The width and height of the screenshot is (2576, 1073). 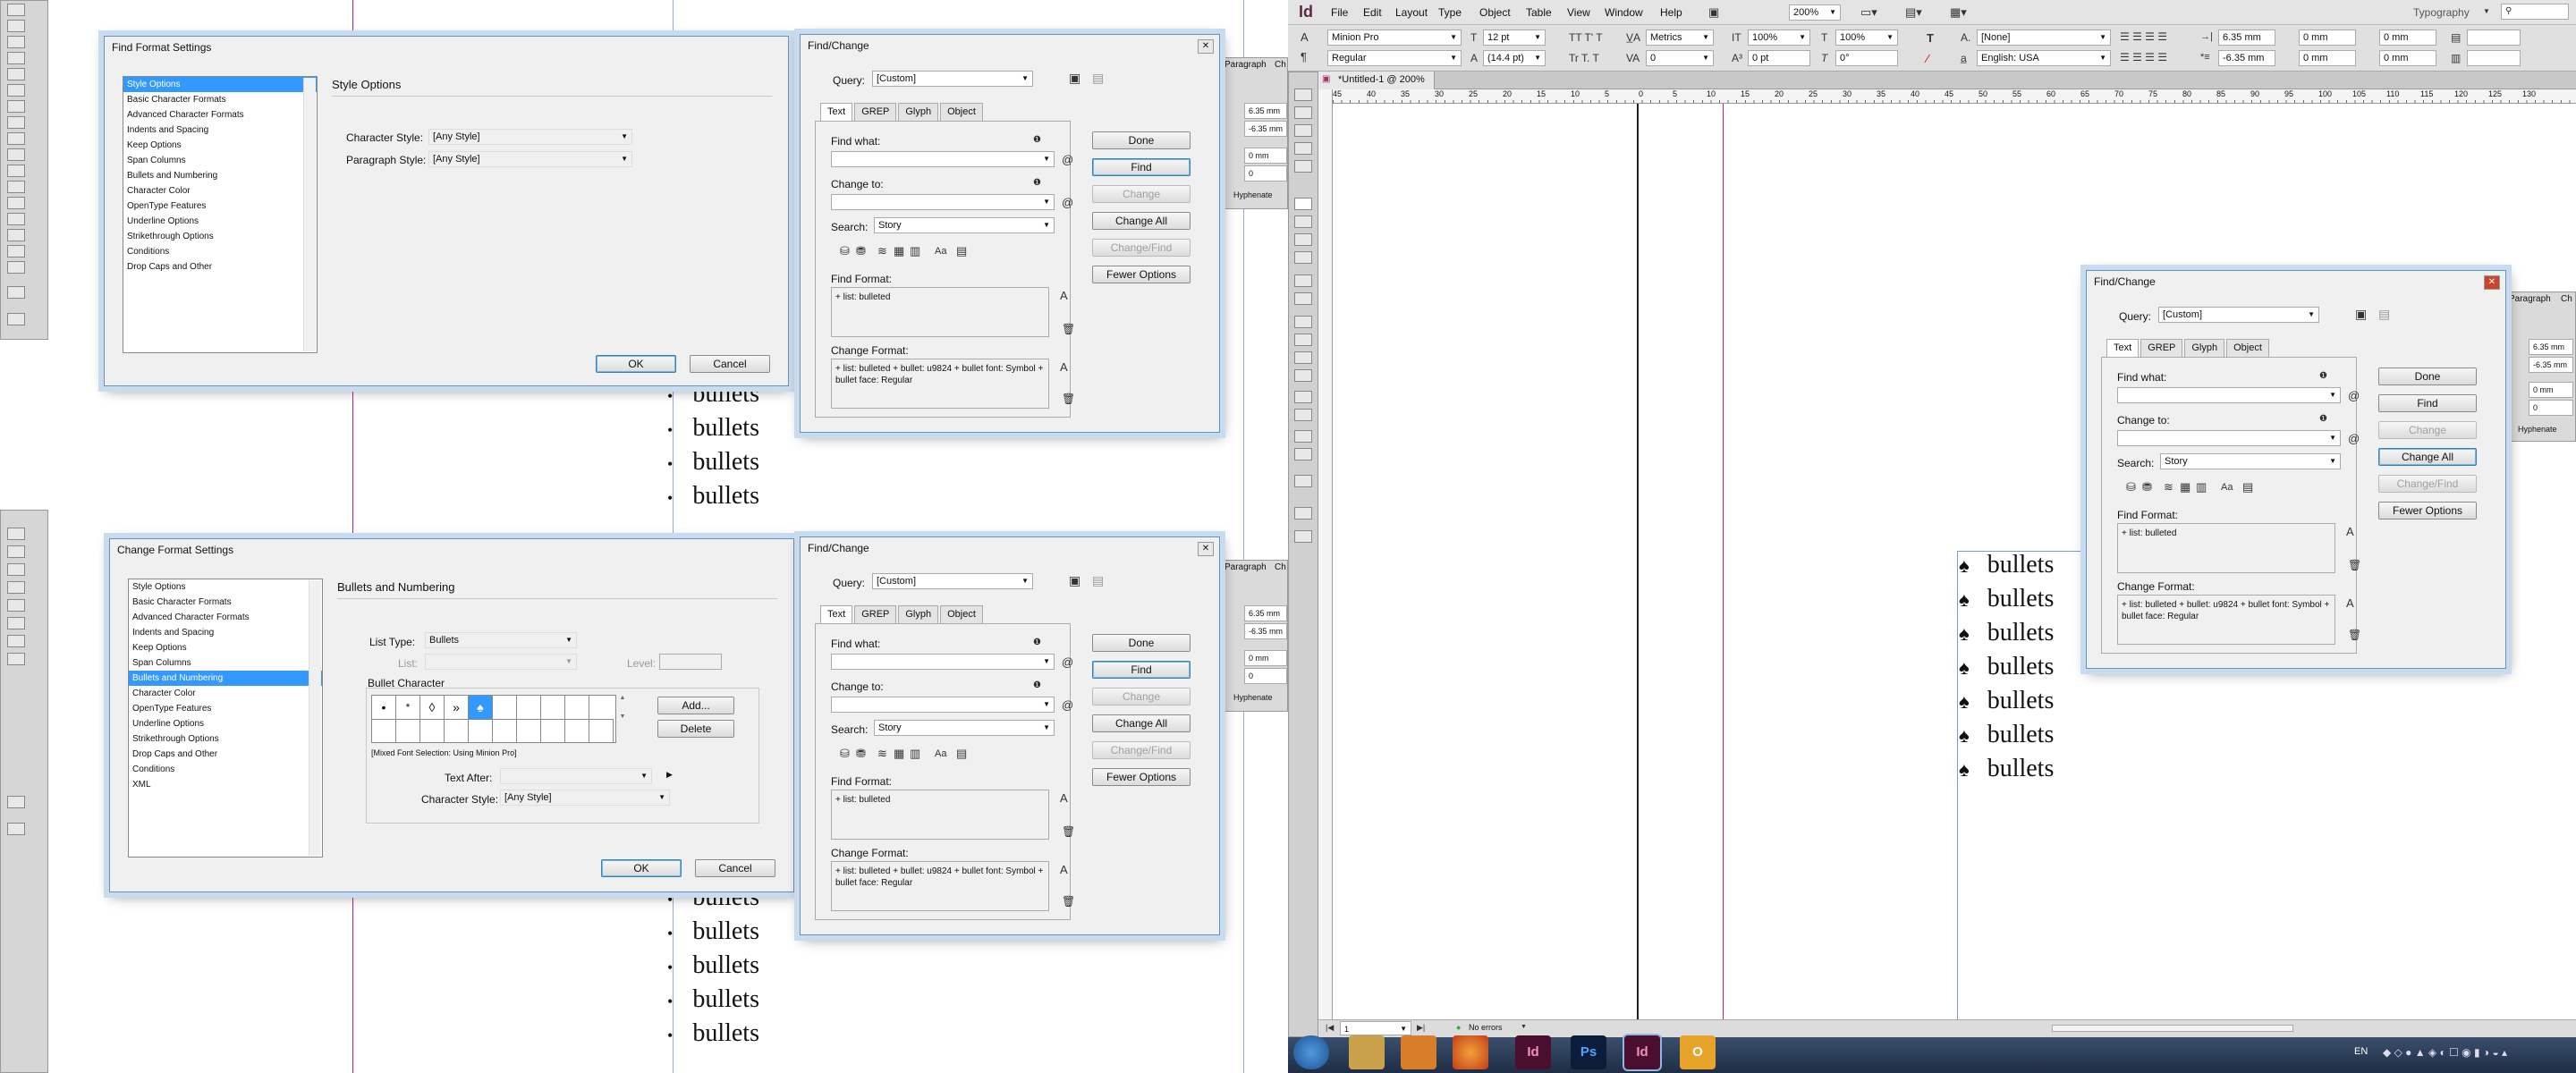 What do you see at coordinates (501, 662) in the screenshot?
I see `list-select: ▼` at bounding box center [501, 662].